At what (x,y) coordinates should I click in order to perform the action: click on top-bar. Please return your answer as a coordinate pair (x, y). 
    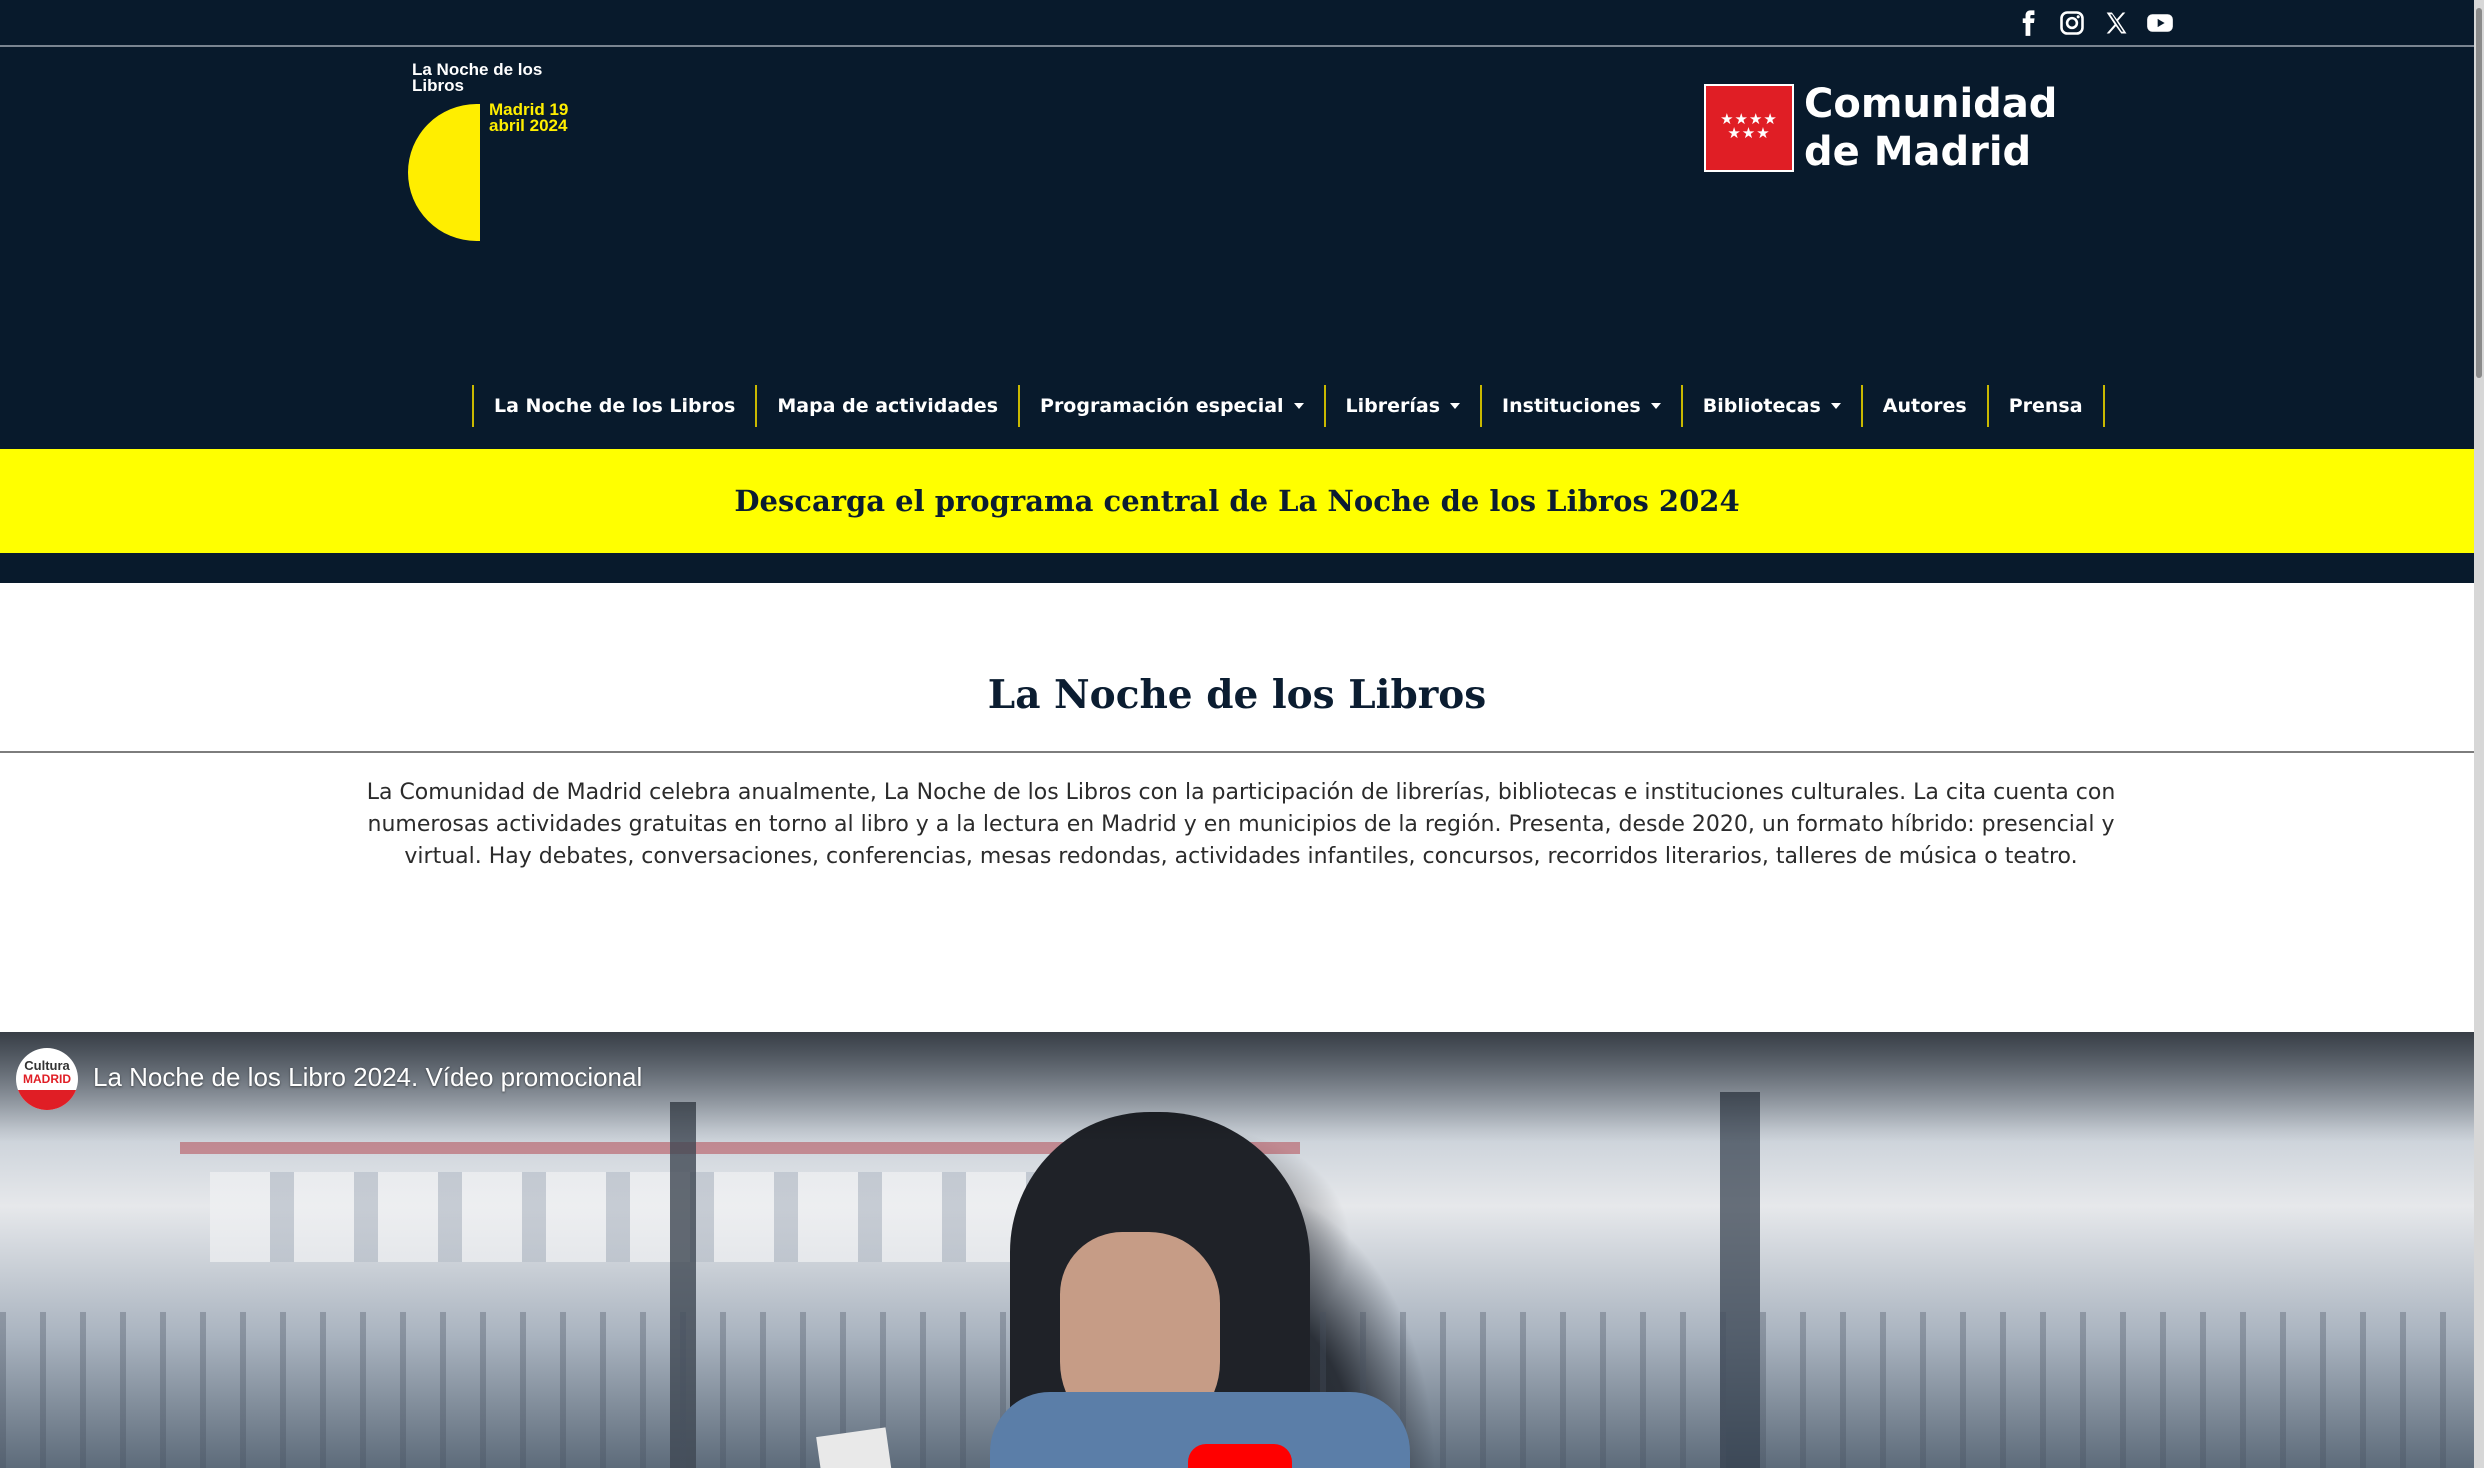
    Looking at the image, I should click on (1242, 23).